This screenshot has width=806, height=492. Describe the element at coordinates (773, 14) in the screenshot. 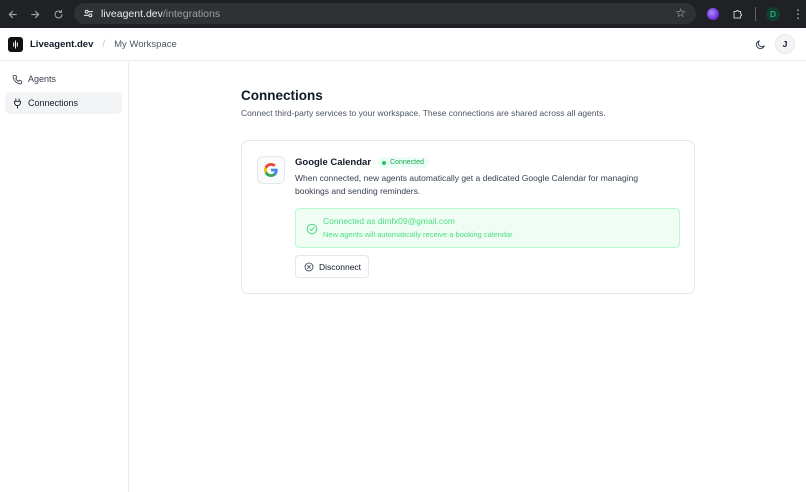

I see `profile-avatar: D` at that location.